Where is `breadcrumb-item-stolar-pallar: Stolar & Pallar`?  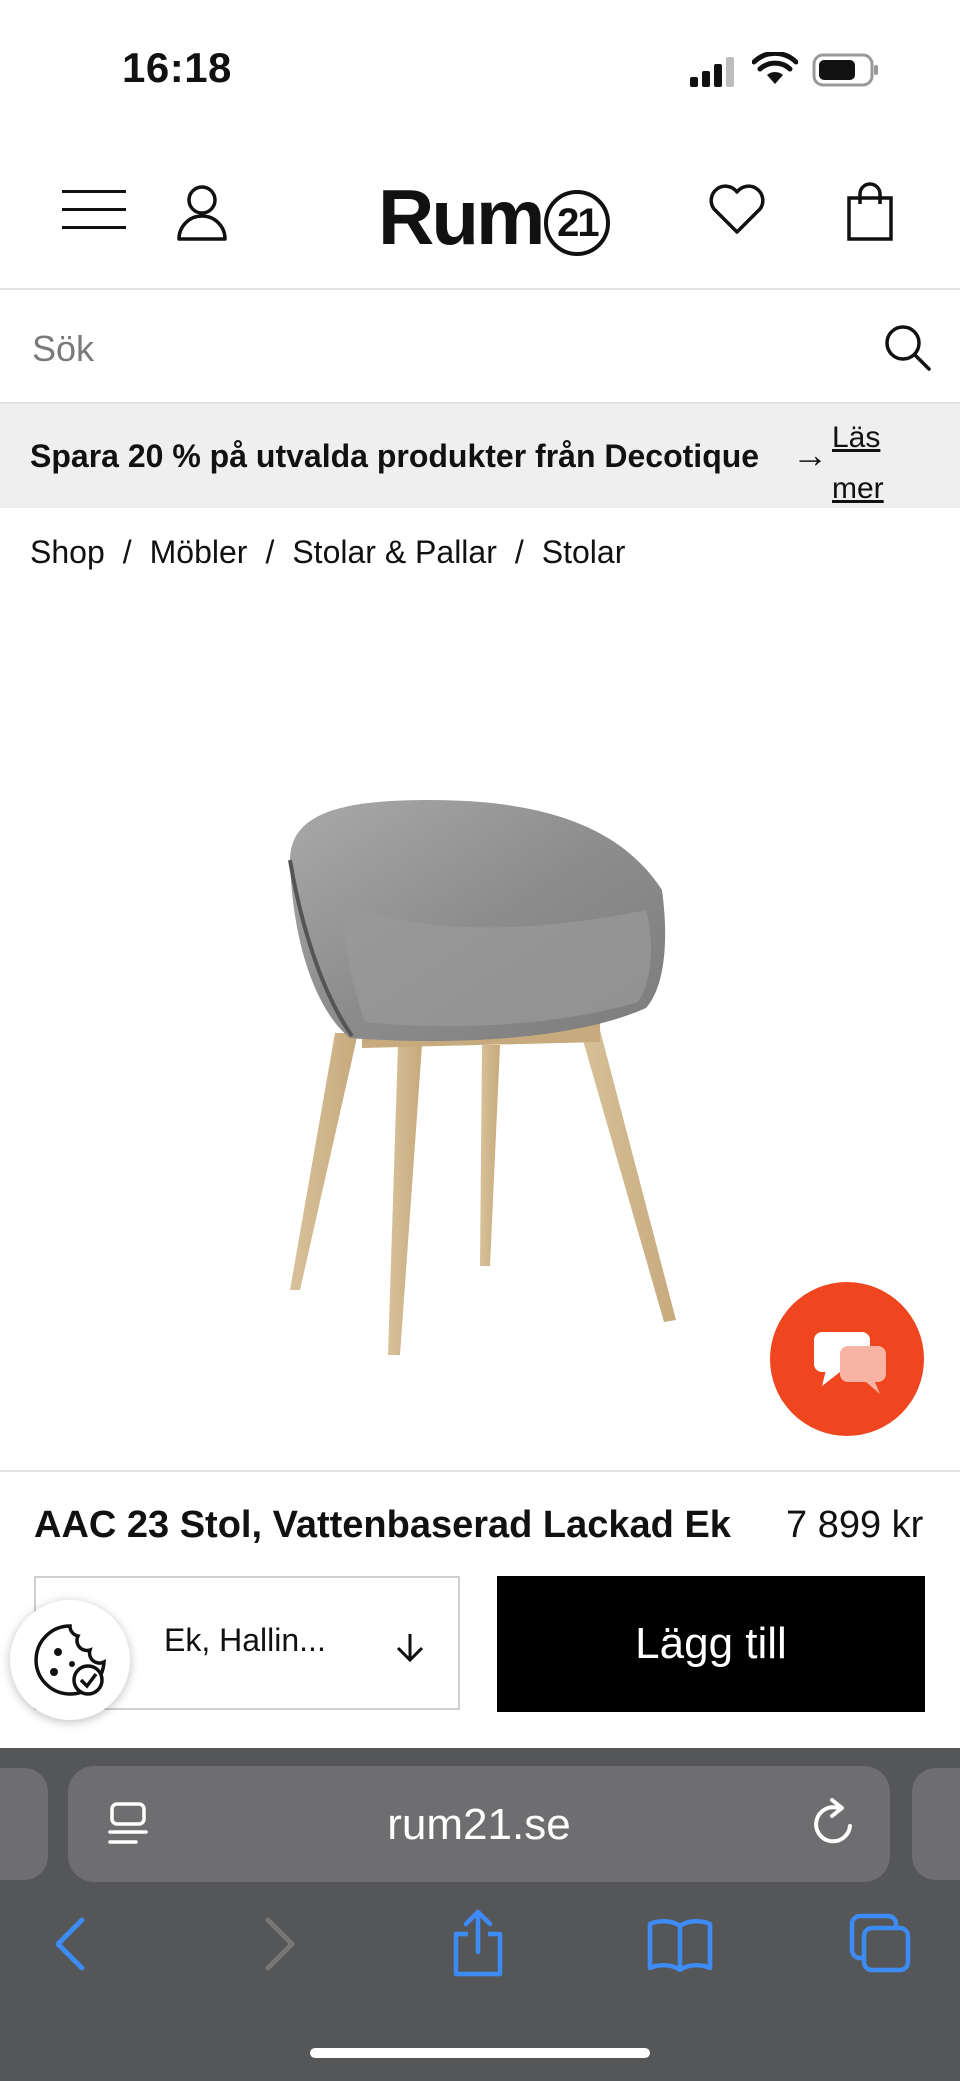 breadcrumb-item-stolar-pallar: Stolar & Pallar is located at coordinates (394, 552).